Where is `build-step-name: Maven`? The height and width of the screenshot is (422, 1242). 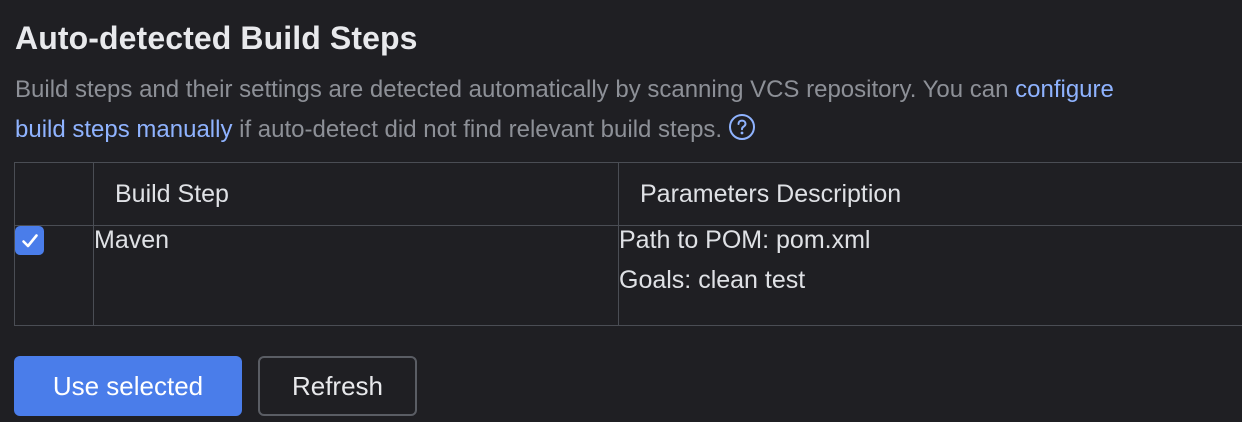
build-step-name: Maven is located at coordinates (356, 275).